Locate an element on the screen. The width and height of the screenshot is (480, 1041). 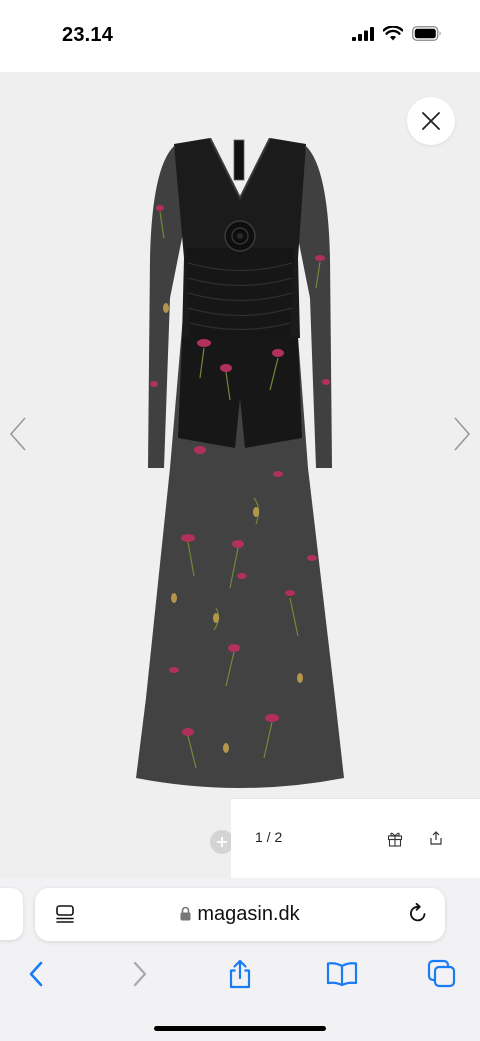
forward-icon is located at coordinates (140, 974).